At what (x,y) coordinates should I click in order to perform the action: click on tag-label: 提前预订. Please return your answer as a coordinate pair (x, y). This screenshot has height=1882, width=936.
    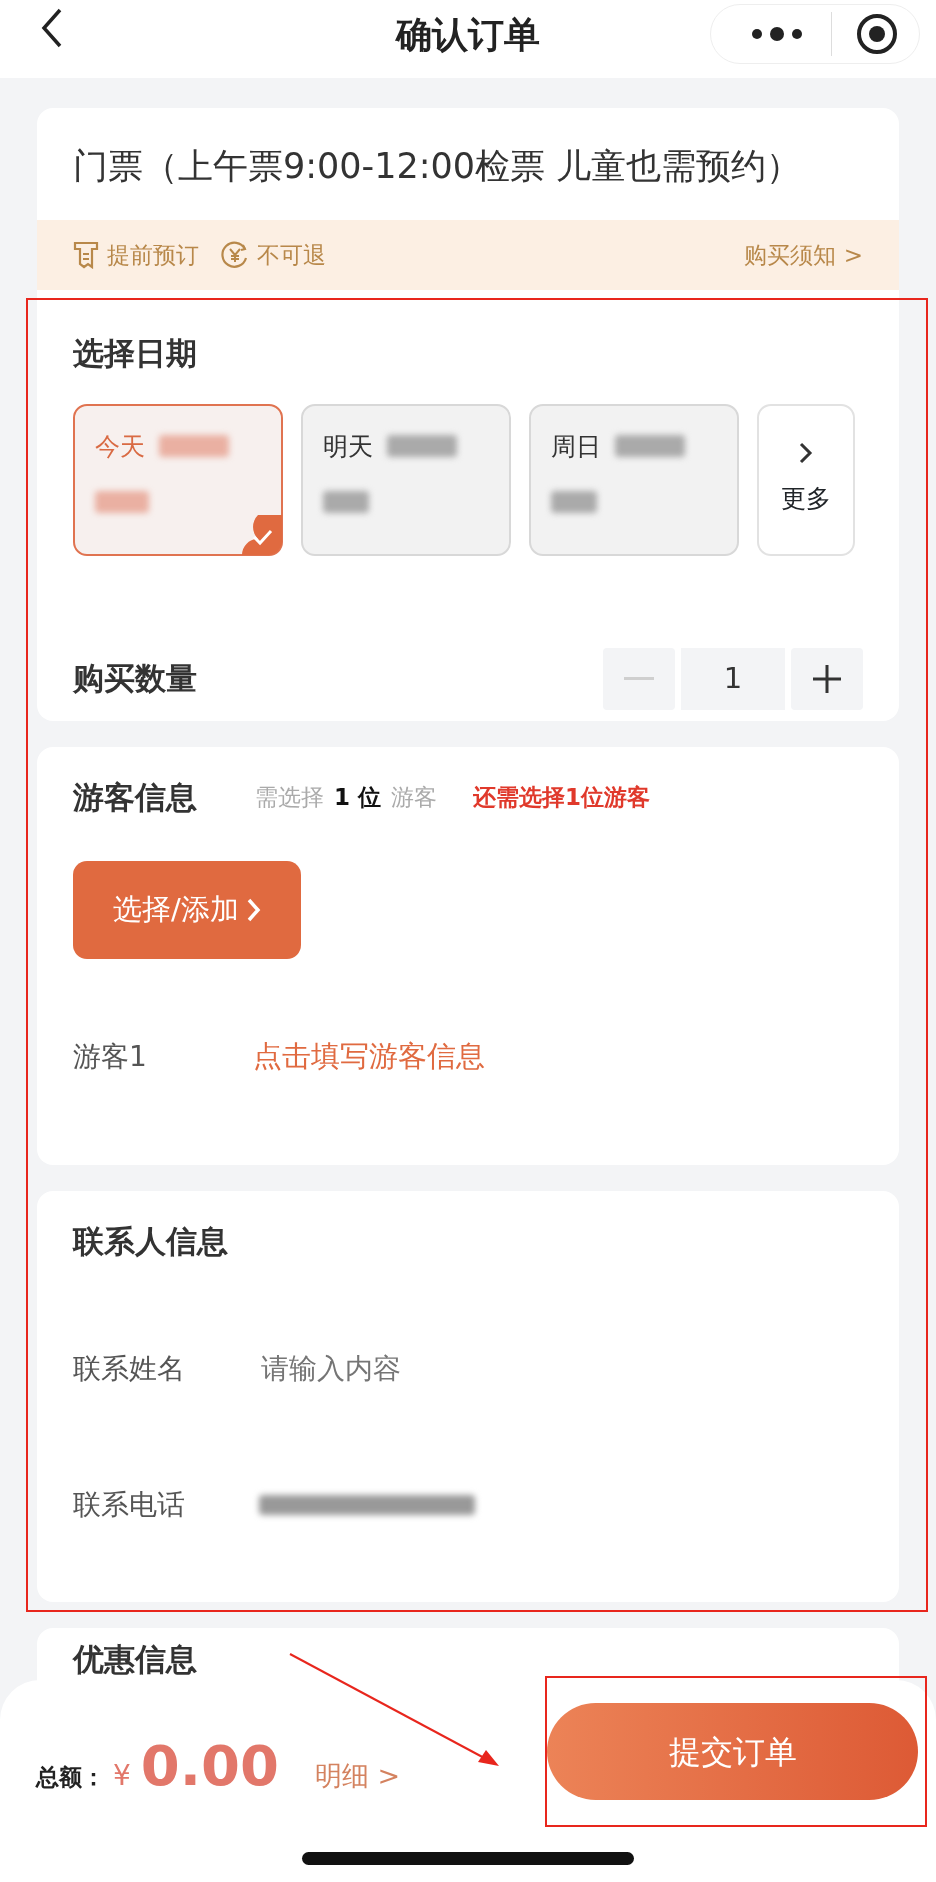
    Looking at the image, I should click on (153, 255).